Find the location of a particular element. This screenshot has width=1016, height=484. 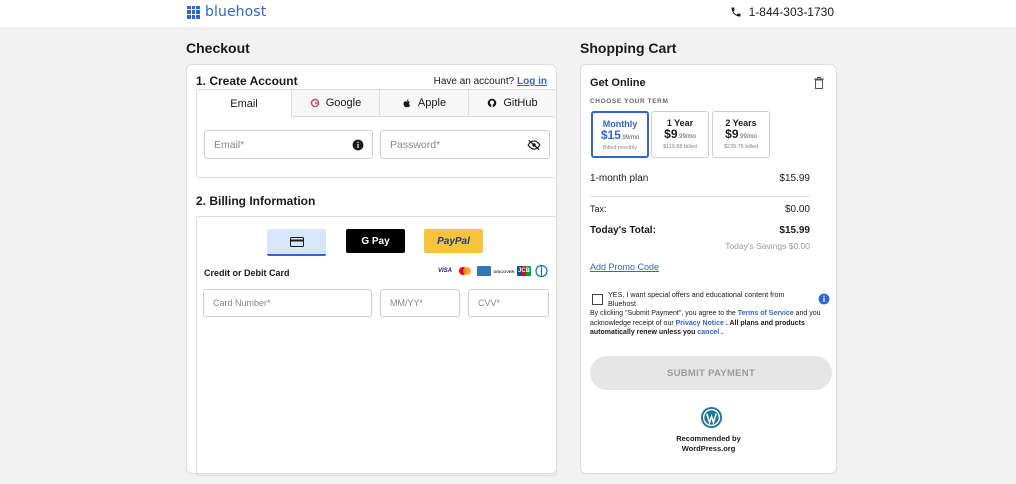

privacy-notice-link: Privacy Notice is located at coordinates (700, 323).